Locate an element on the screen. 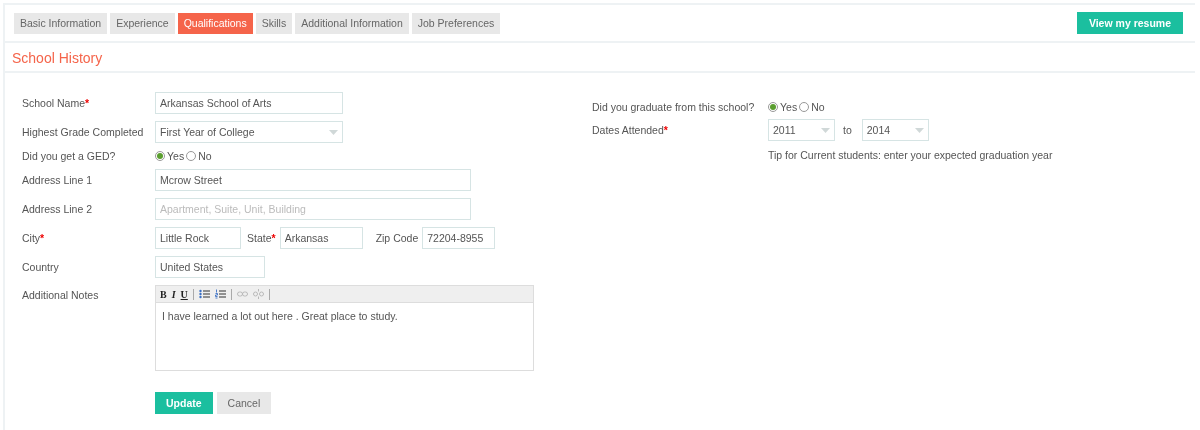 This screenshot has width=1200, height=430. tip-text: Tip for Current students: enter your expected graduation year is located at coordinates (910, 155).